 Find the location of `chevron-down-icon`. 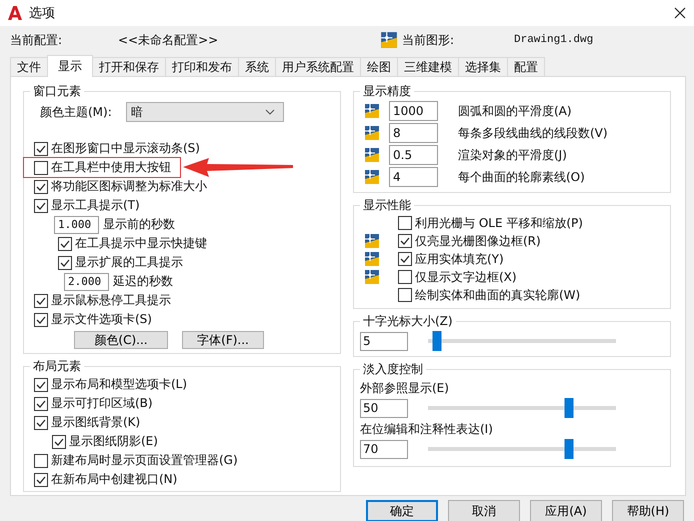

chevron-down-icon is located at coordinates (270, 112).